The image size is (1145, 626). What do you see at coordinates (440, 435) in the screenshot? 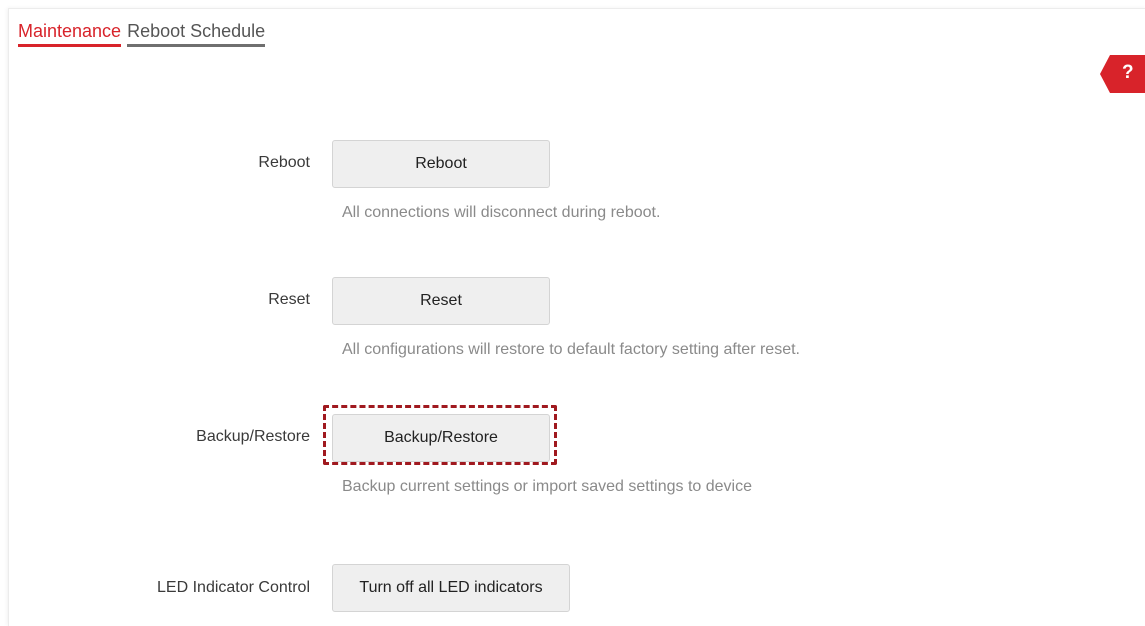
I see `highlight-dashed-box` at bounding box center [440, 435].